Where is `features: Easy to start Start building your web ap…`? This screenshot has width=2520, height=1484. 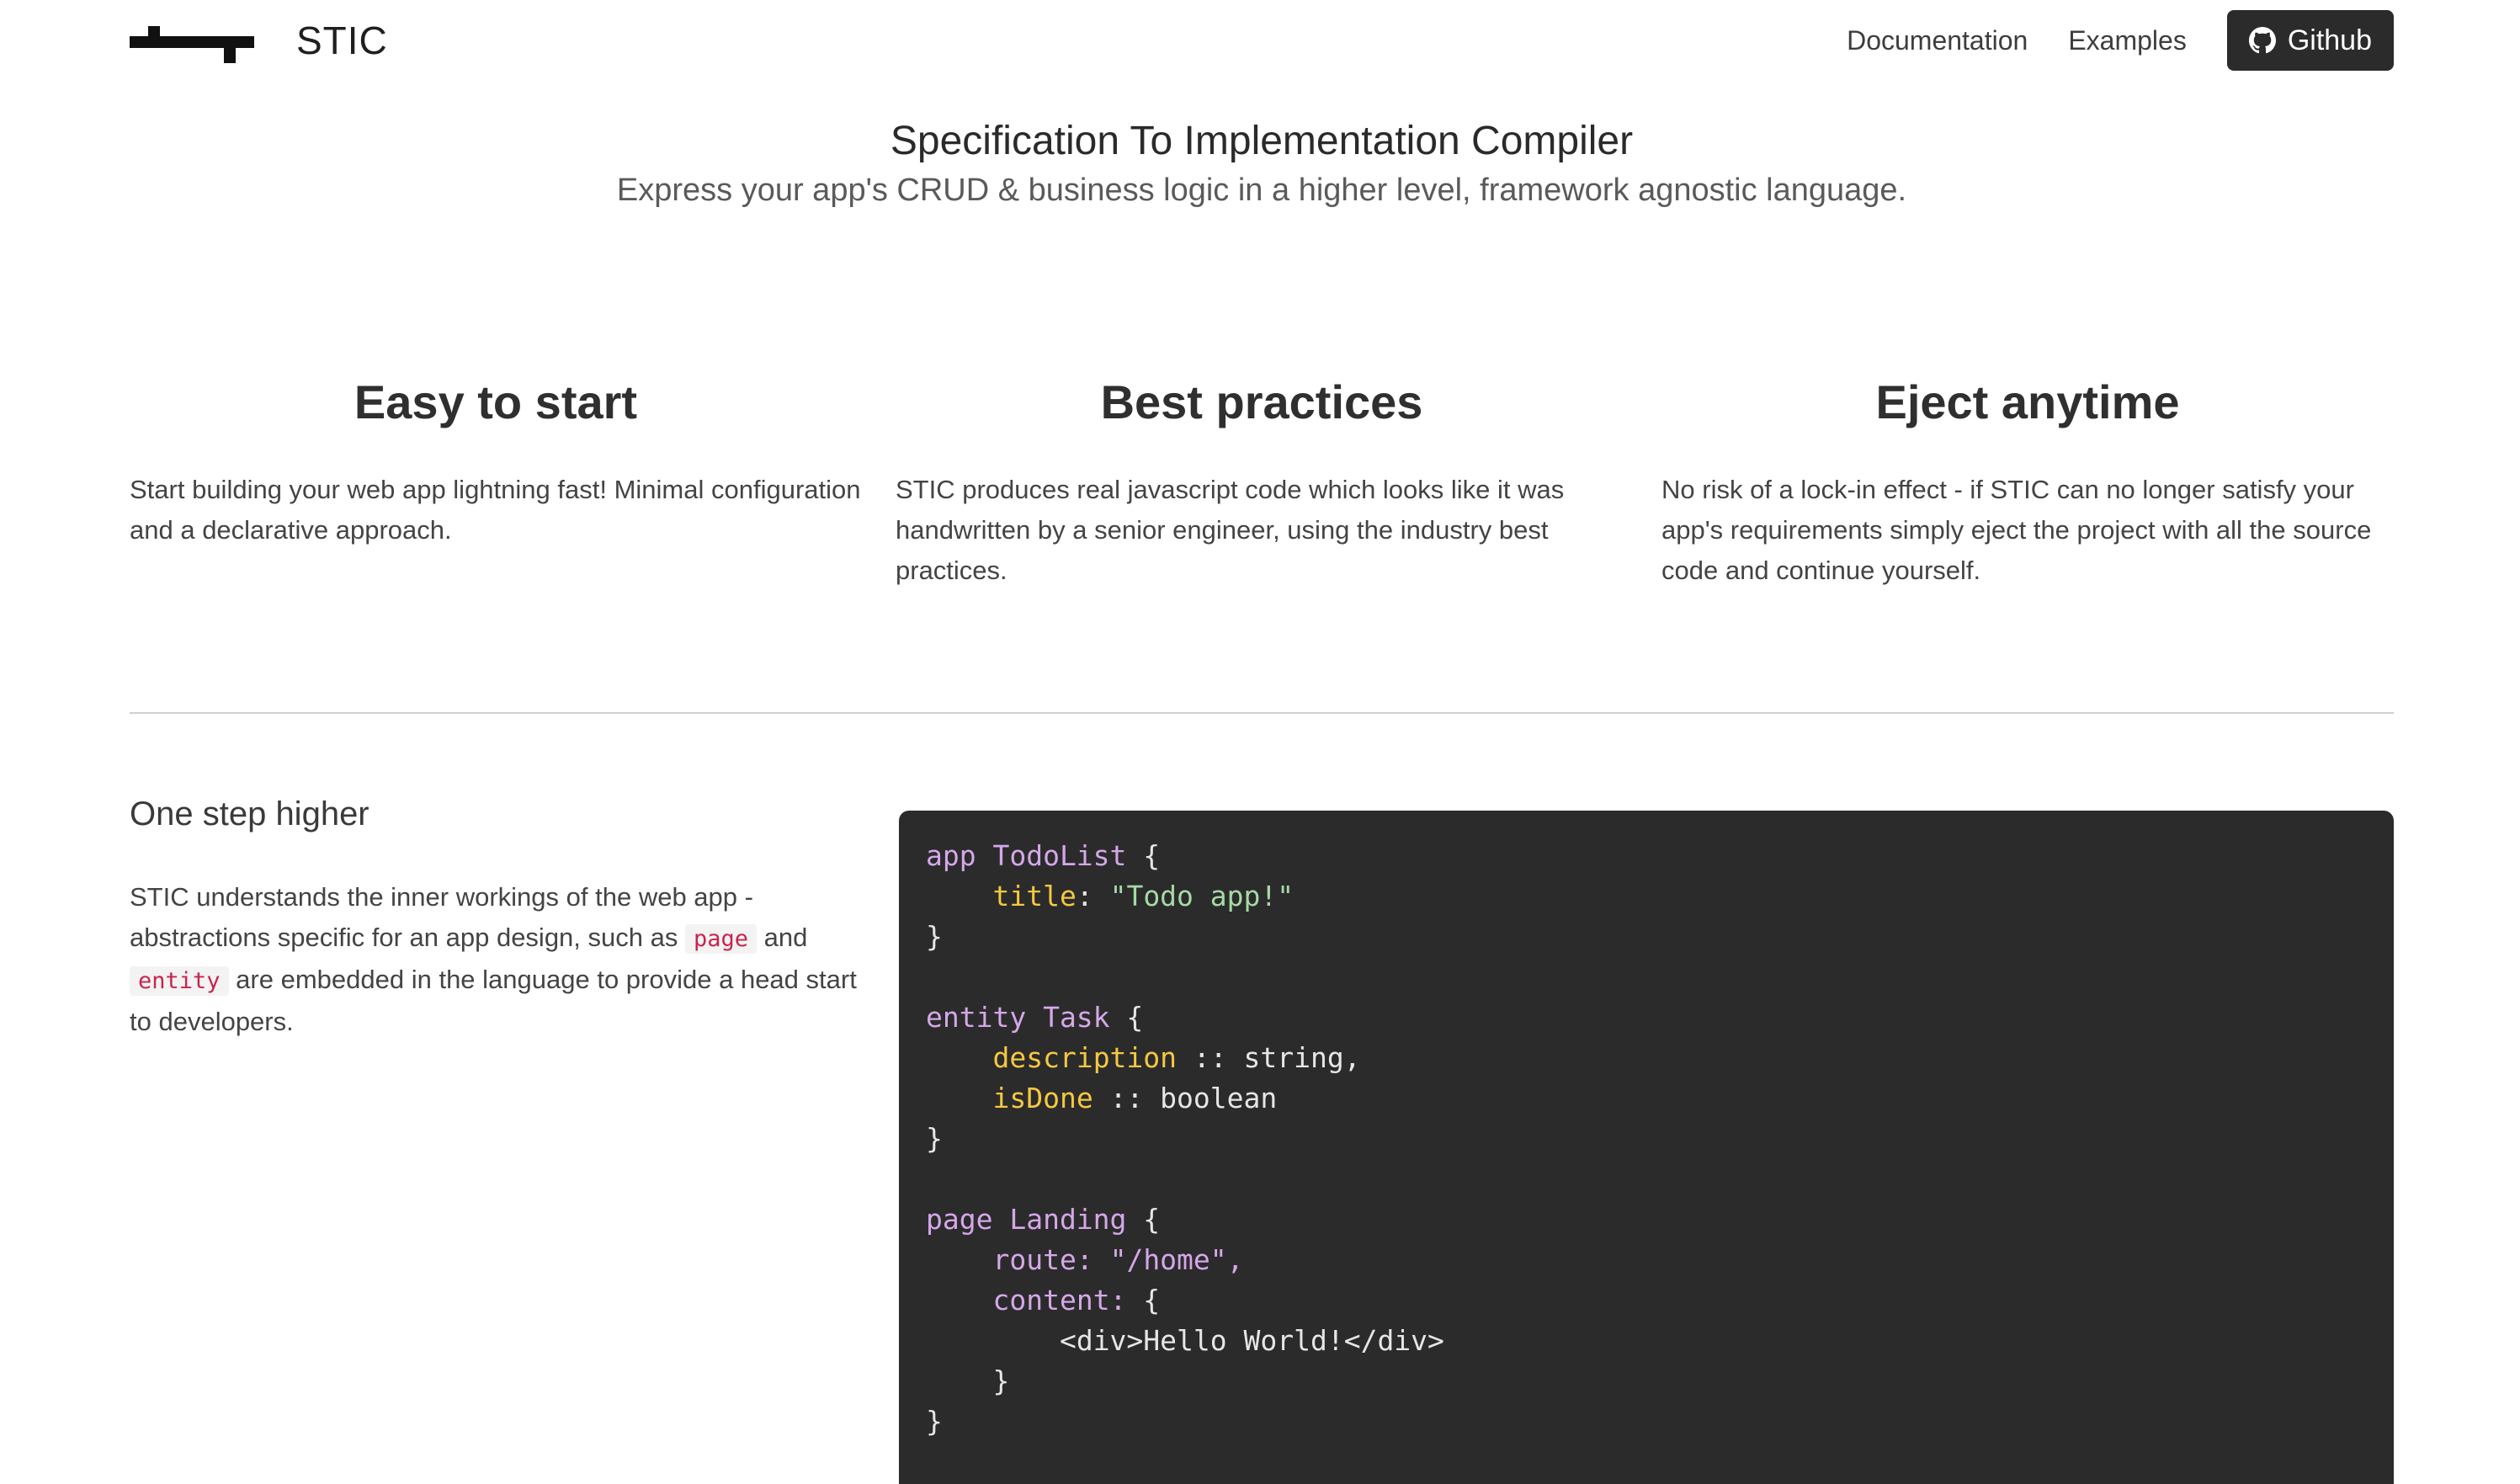 features: Easy to start Start building your web ap… is located at coordinates (1262, 483).